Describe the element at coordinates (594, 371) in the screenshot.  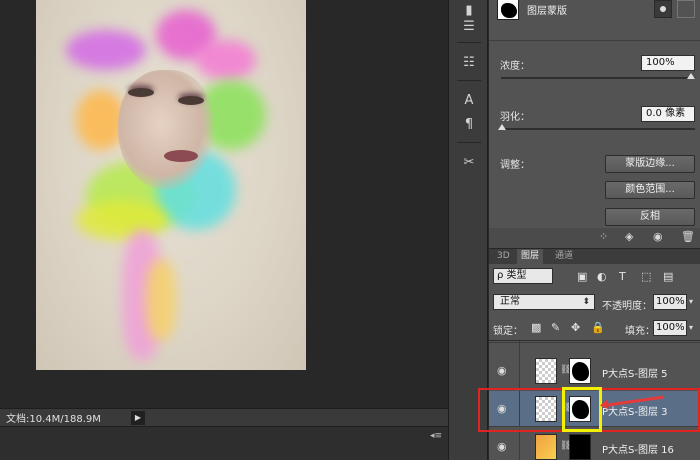
I see `layer-row: ◉ ⛓ P大点S-图层 5` at that location.